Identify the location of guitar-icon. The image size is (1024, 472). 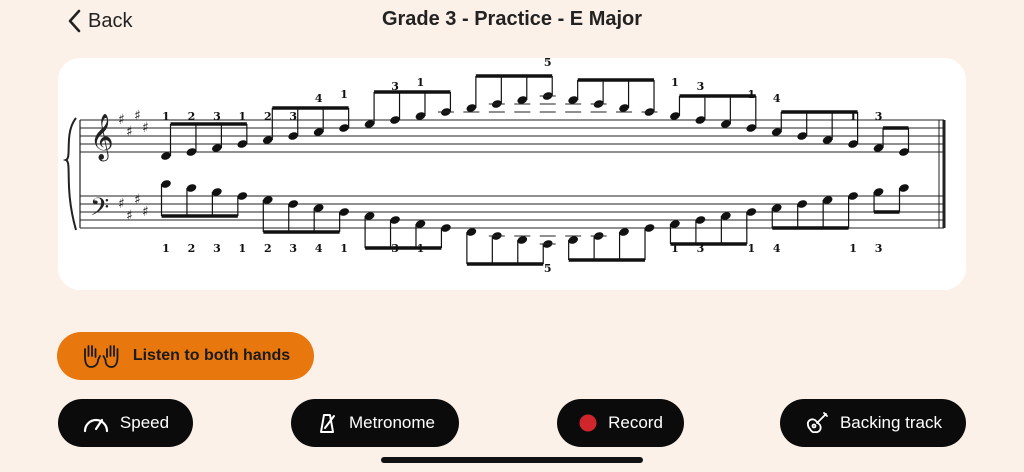
(817, 423).